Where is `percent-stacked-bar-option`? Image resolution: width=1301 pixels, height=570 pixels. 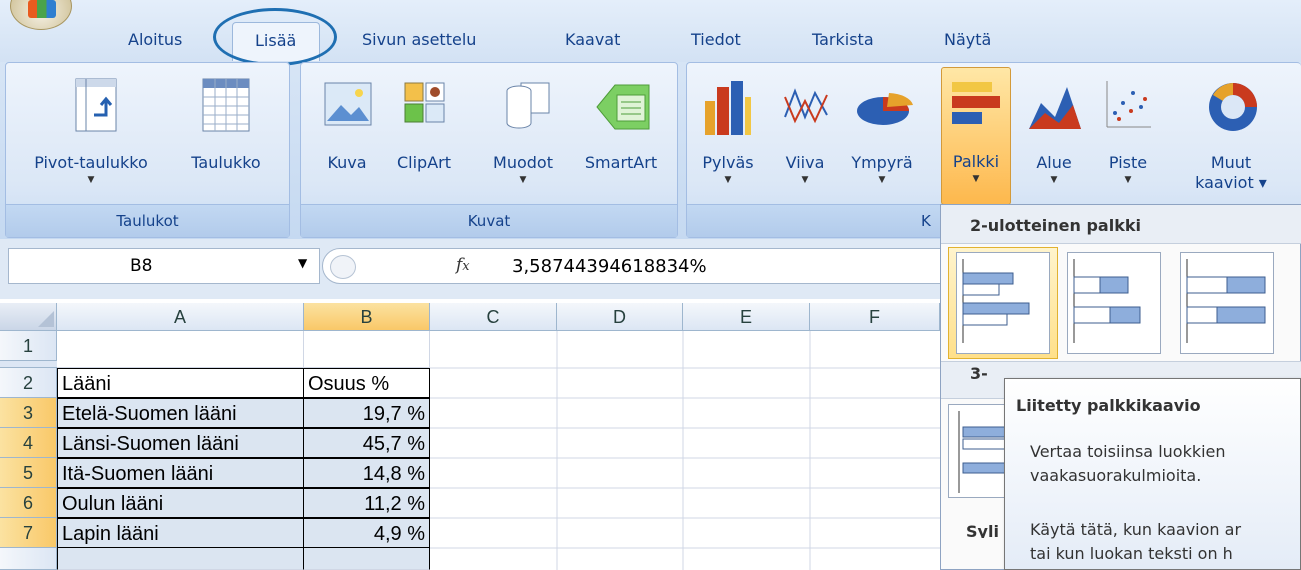 percent-stacked-bar-option is located at coordinates (1227, 303).